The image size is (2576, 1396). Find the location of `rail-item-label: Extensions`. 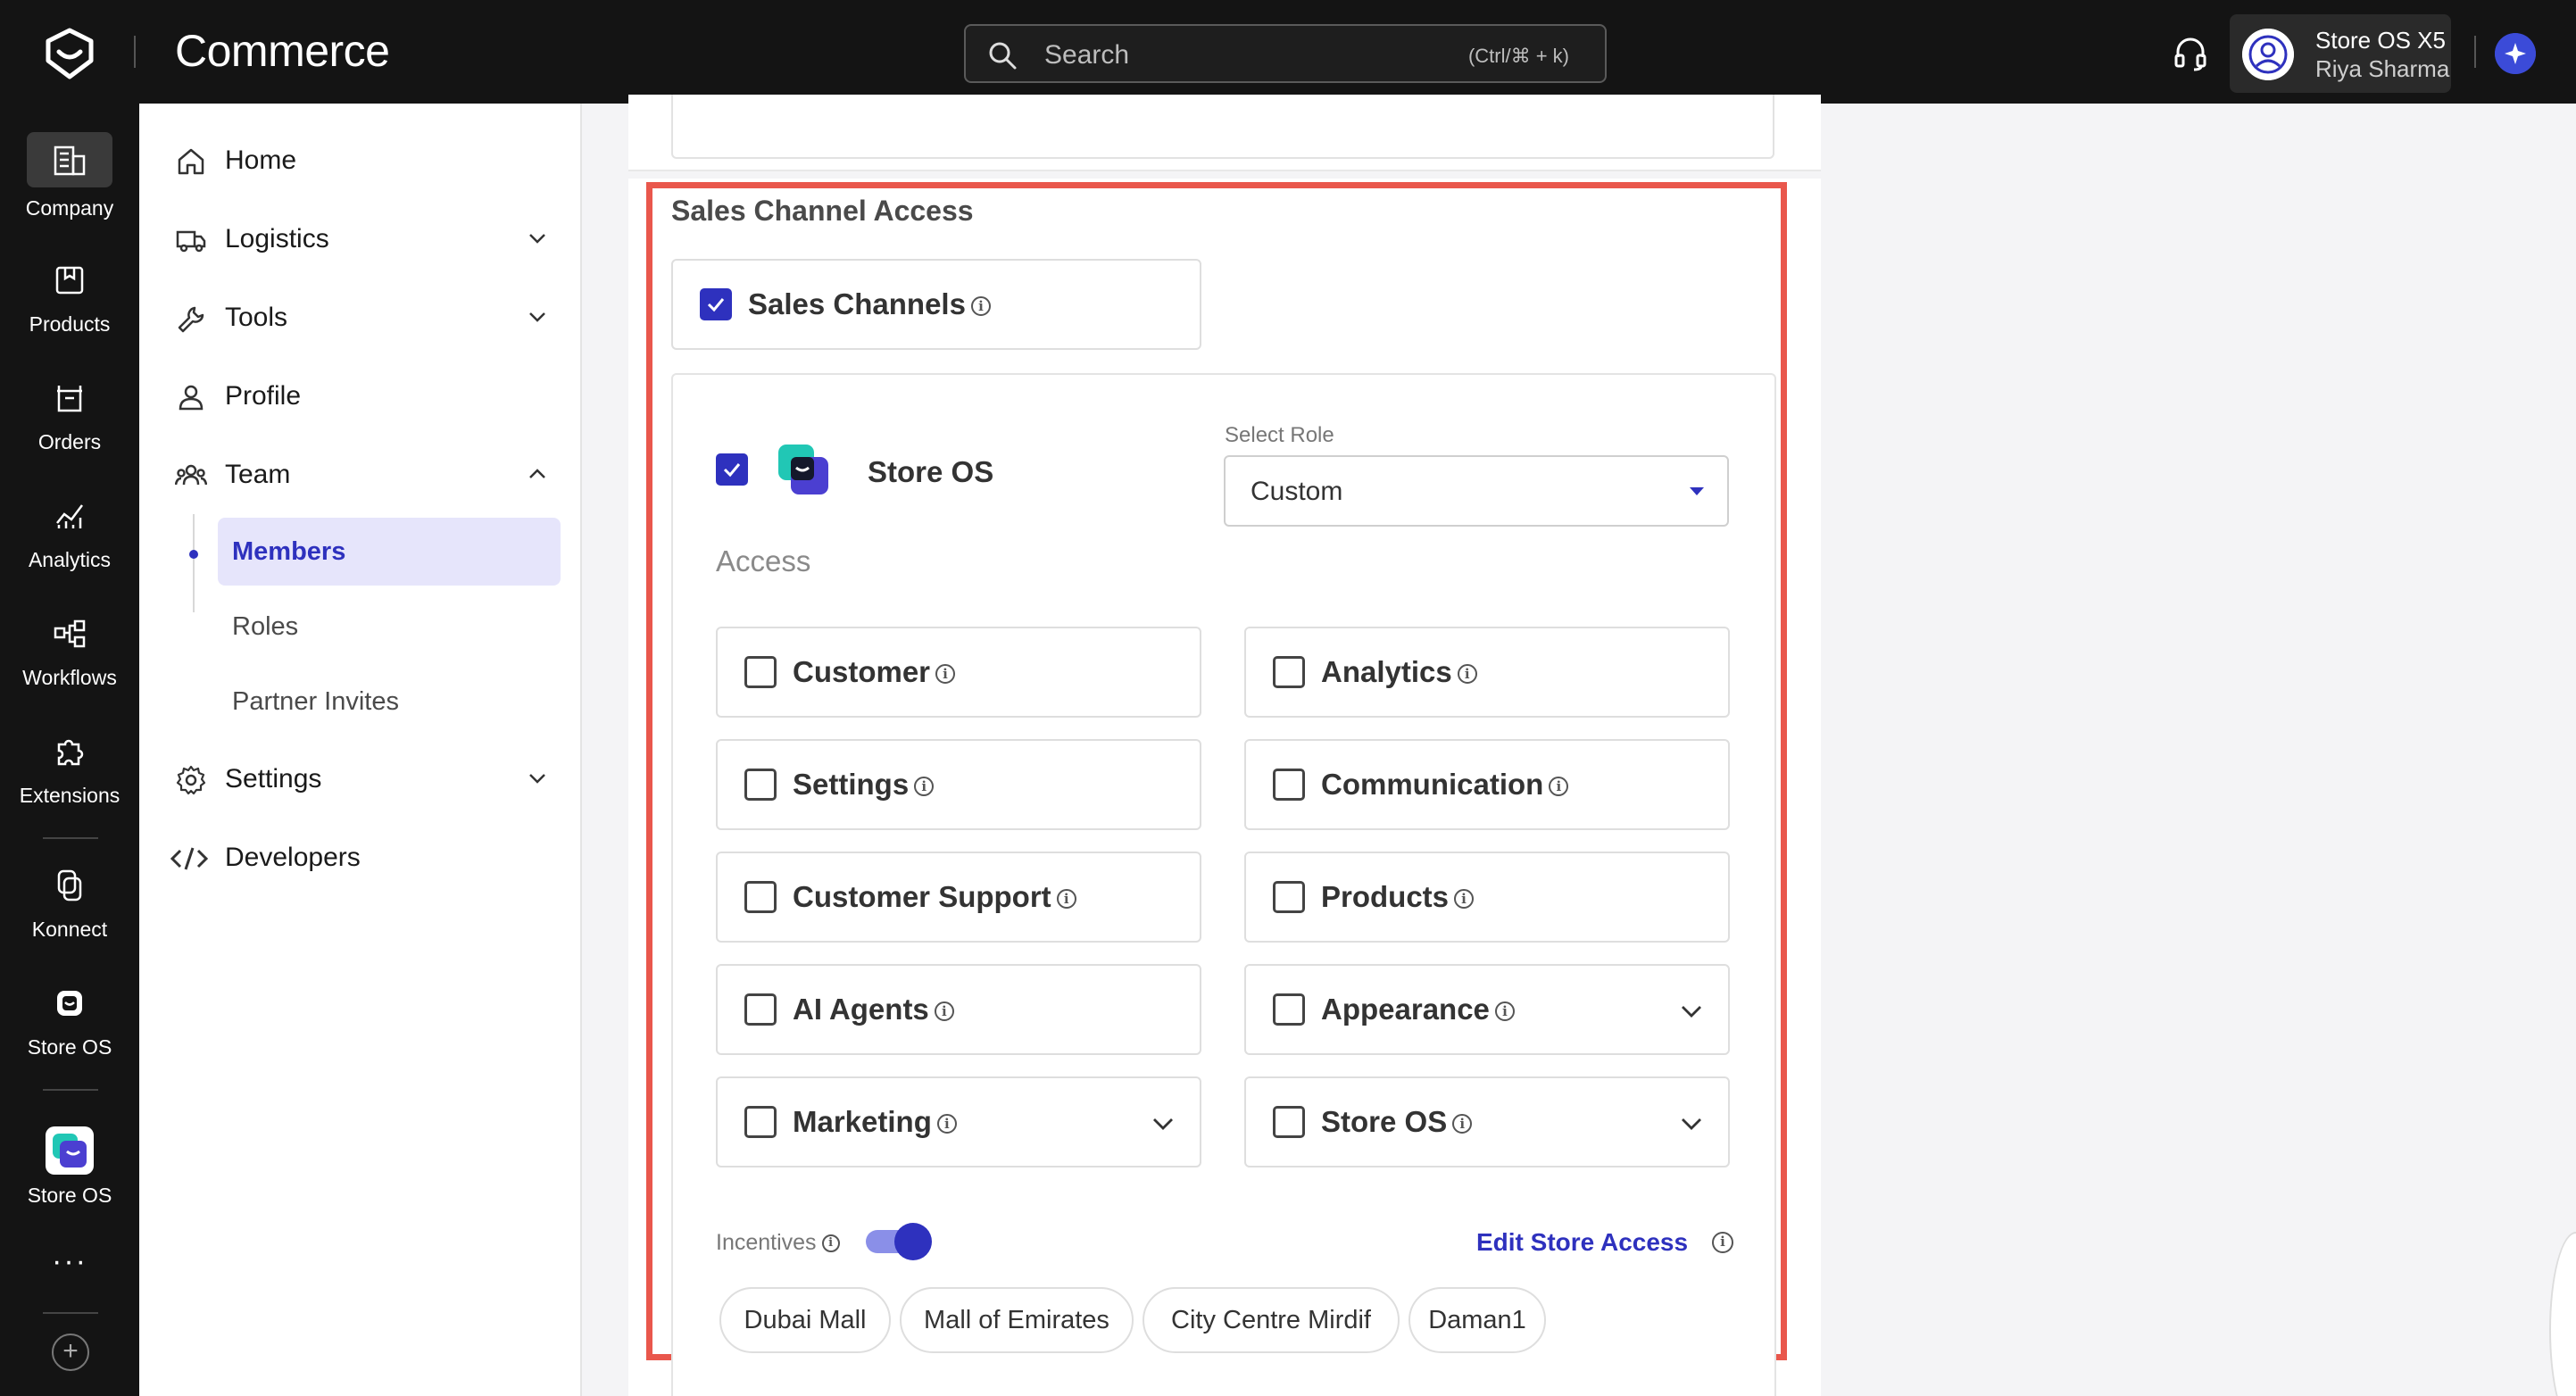

rail-item-label: Extensions is located at coordinates (69, 795).